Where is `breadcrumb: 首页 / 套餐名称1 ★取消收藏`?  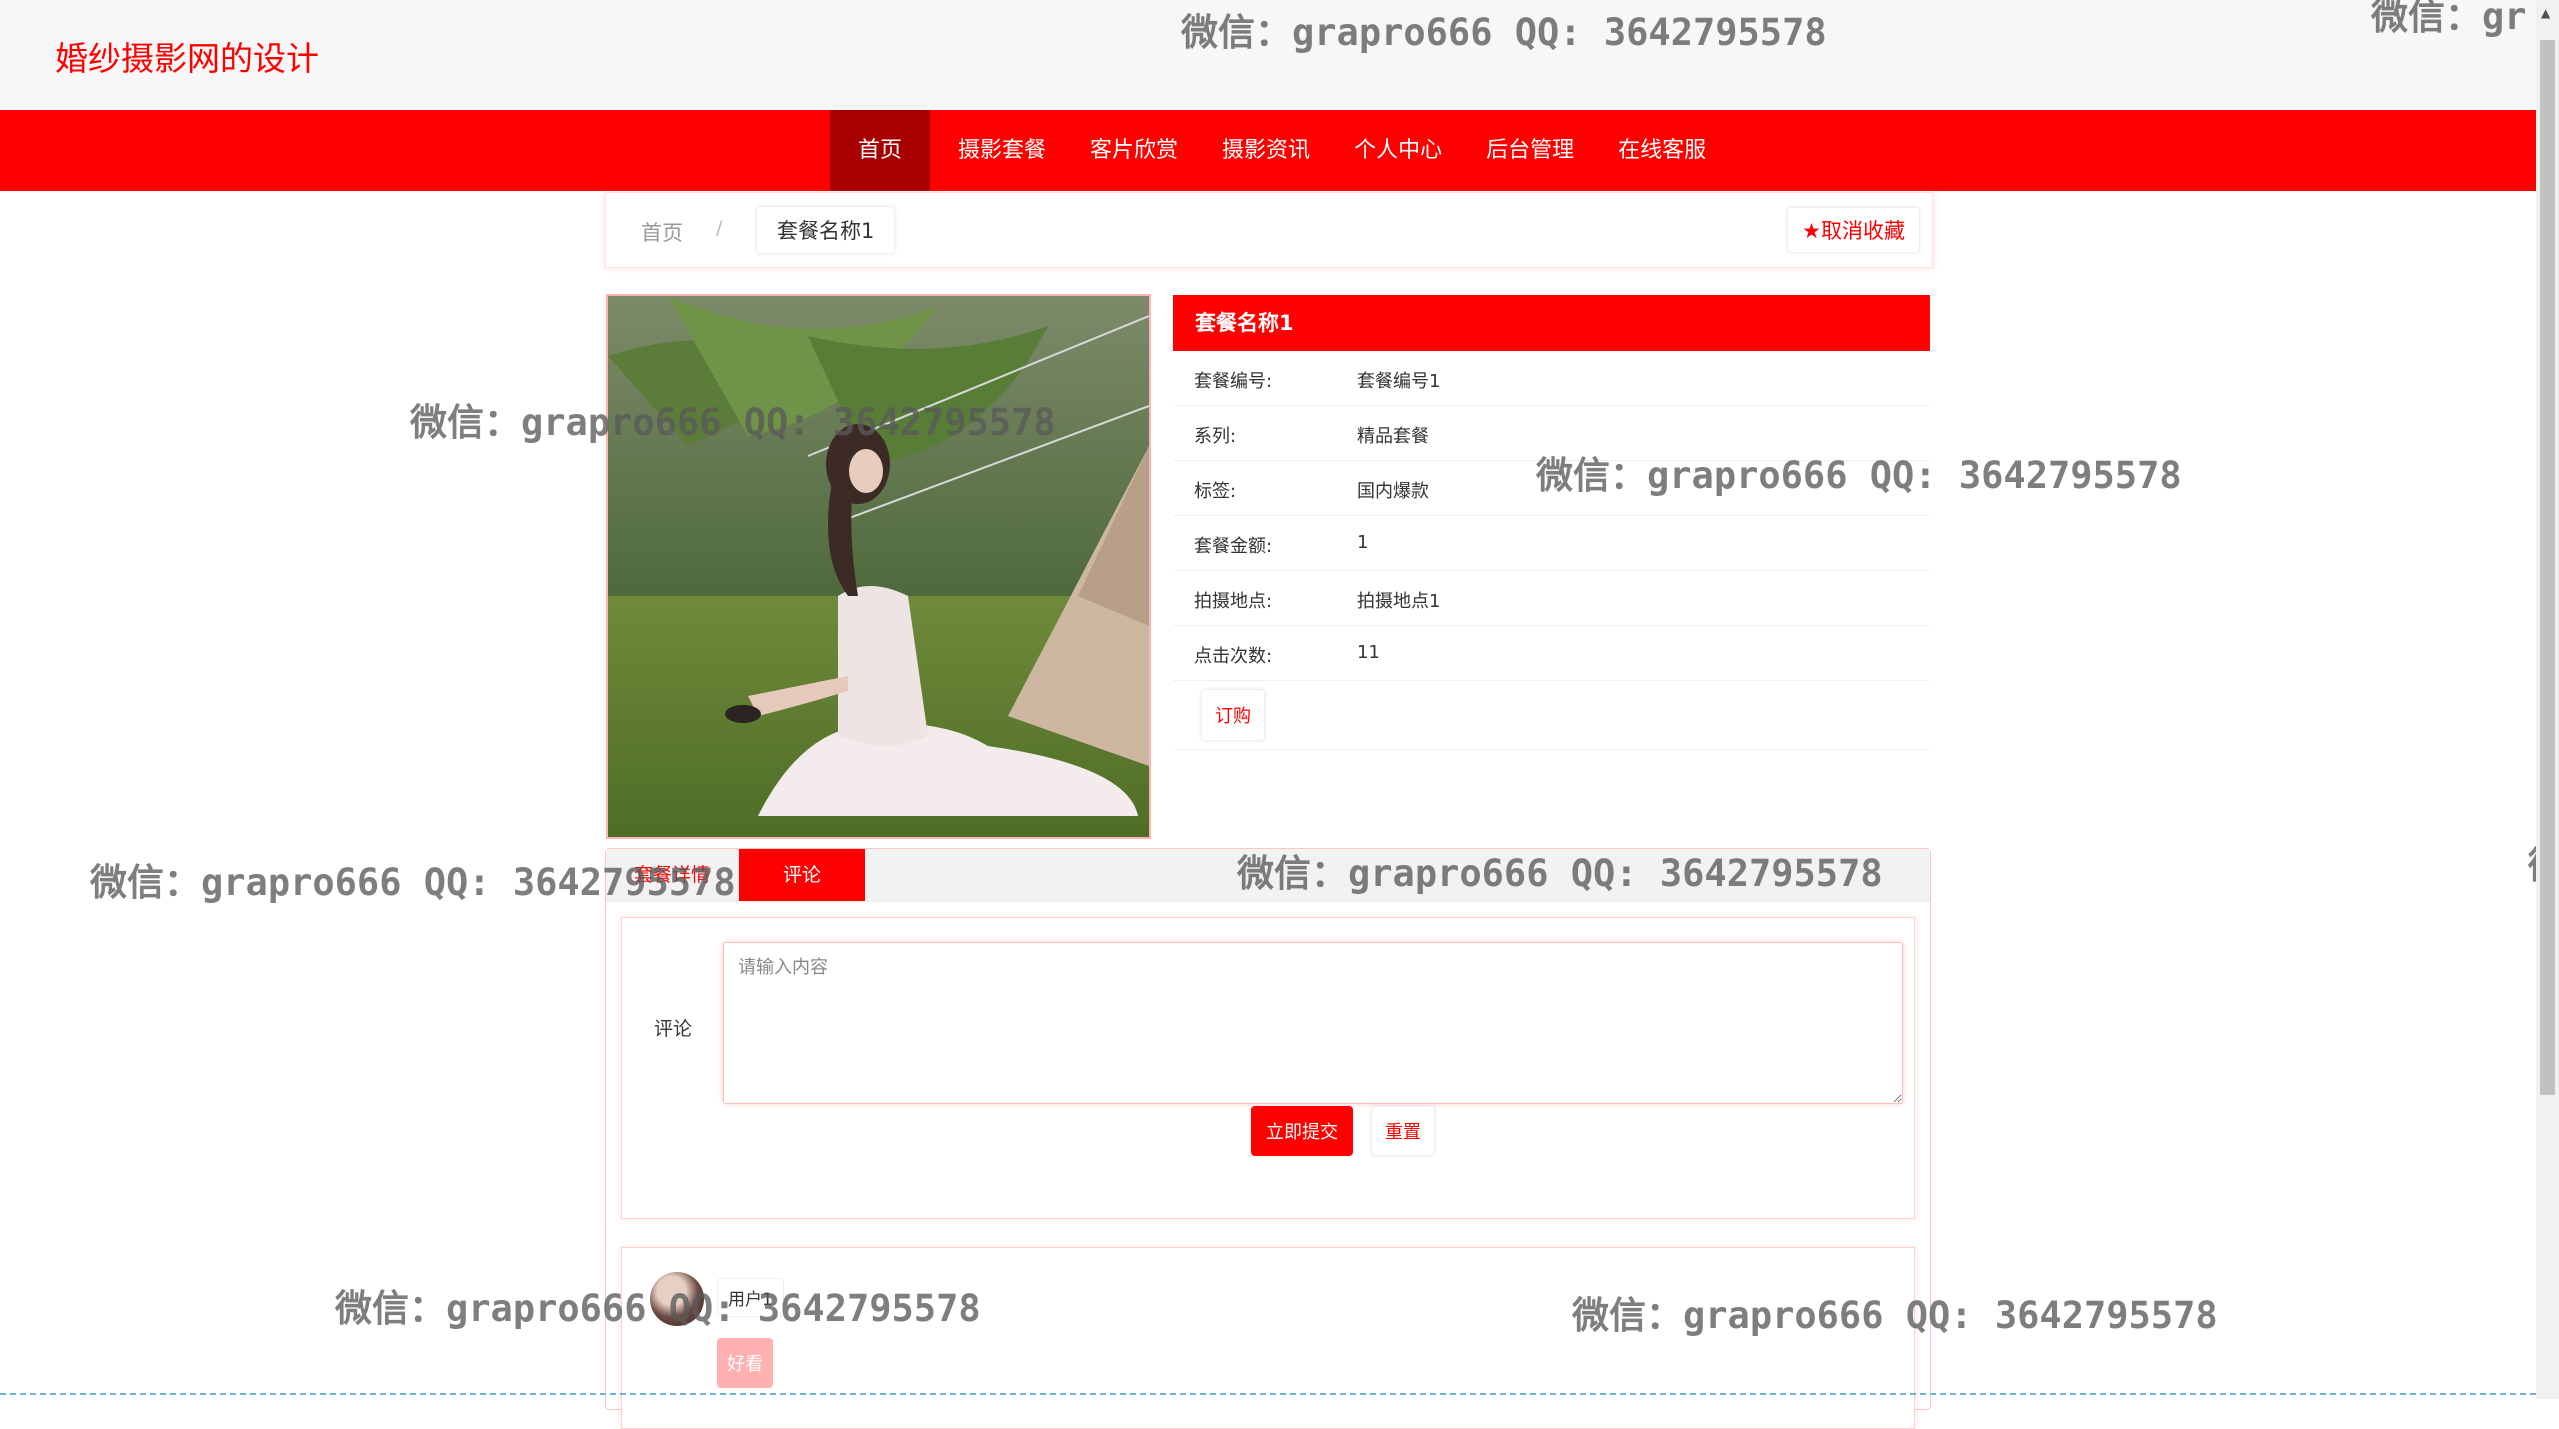
breadcrumb: 首页 / 套餐名称1 ★取消收藏 is located at coordinates (1269, 230).